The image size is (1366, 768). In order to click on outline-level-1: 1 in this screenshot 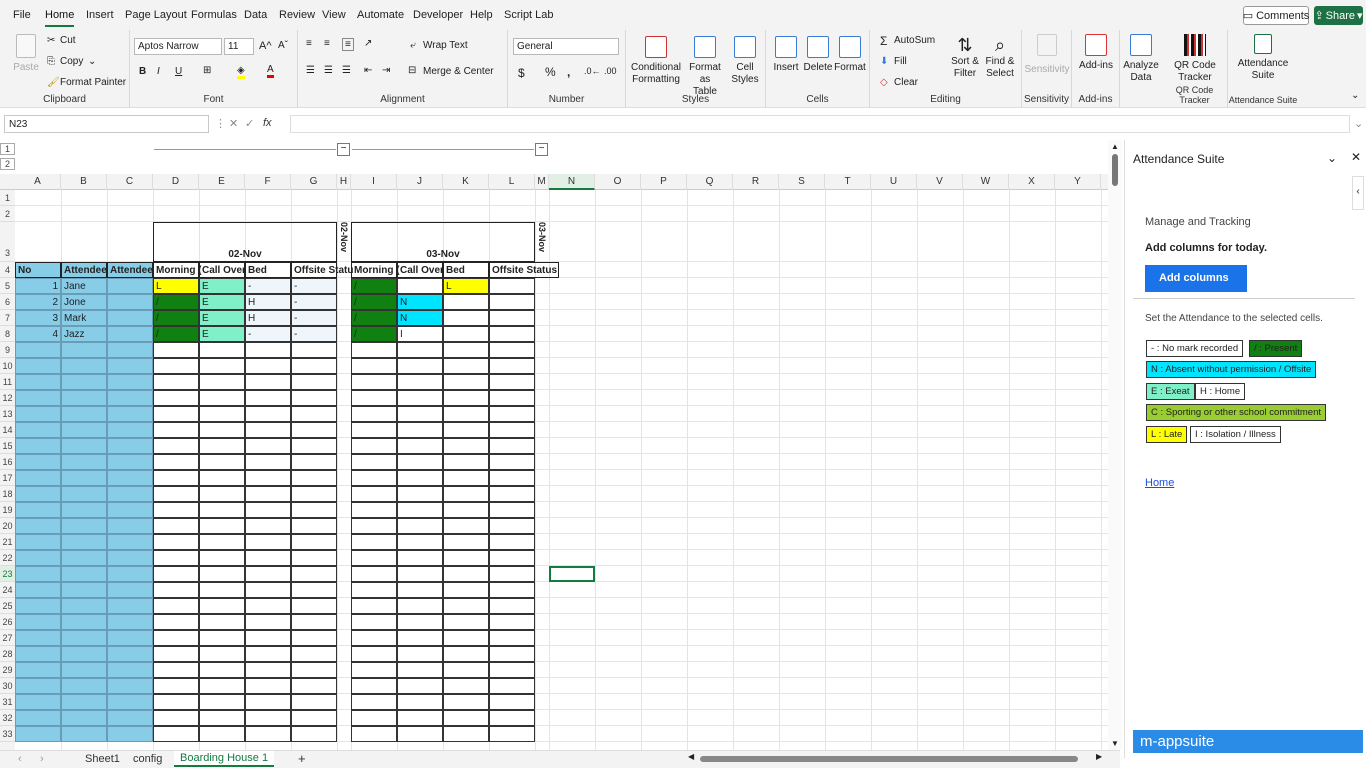, I will do `click(7, 149)`.